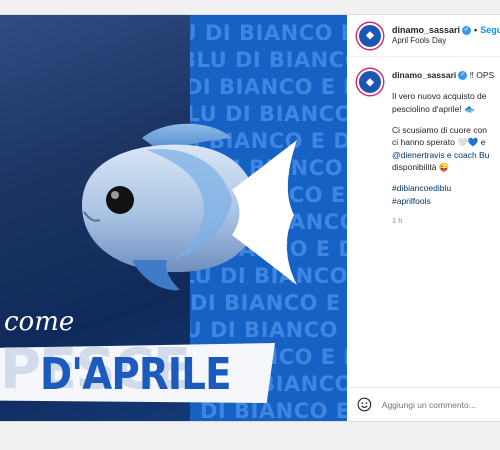  I want to click on headline-daprile: D'APRILE, so click(136, 374).